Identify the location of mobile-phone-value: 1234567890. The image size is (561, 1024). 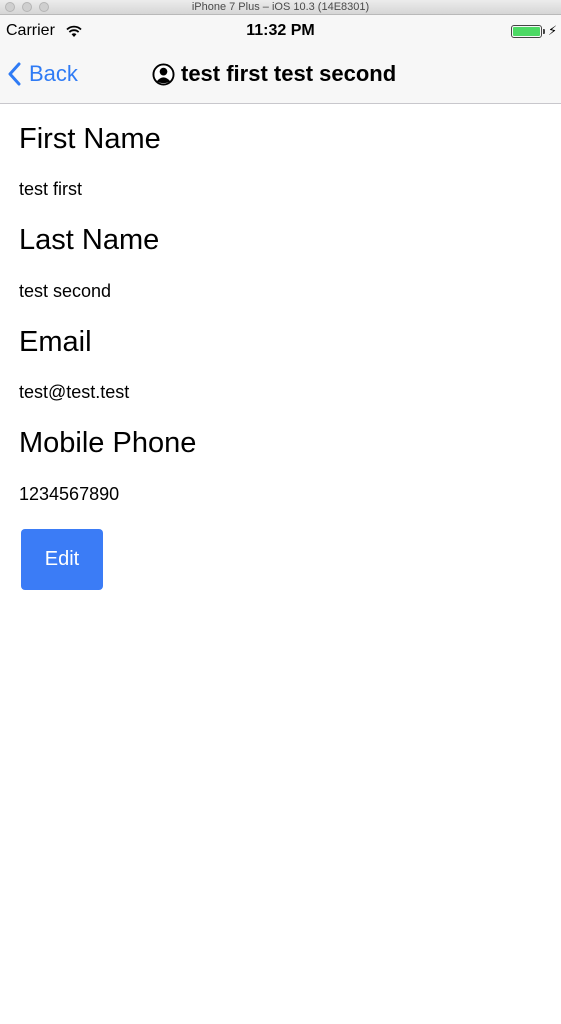
(69, 494).